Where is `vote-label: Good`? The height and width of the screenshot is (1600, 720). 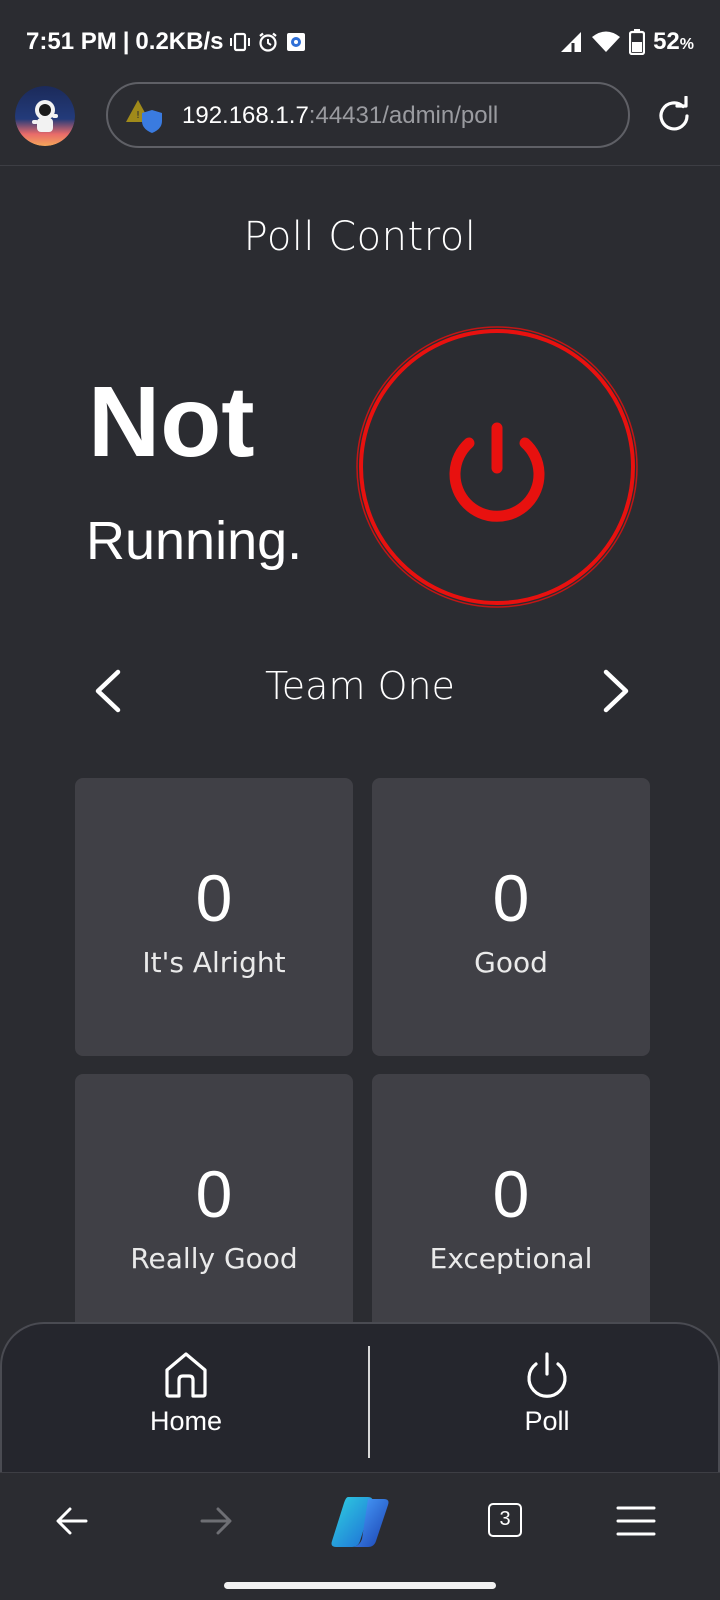 vote-label: Good is located at coordinates (511, 962).